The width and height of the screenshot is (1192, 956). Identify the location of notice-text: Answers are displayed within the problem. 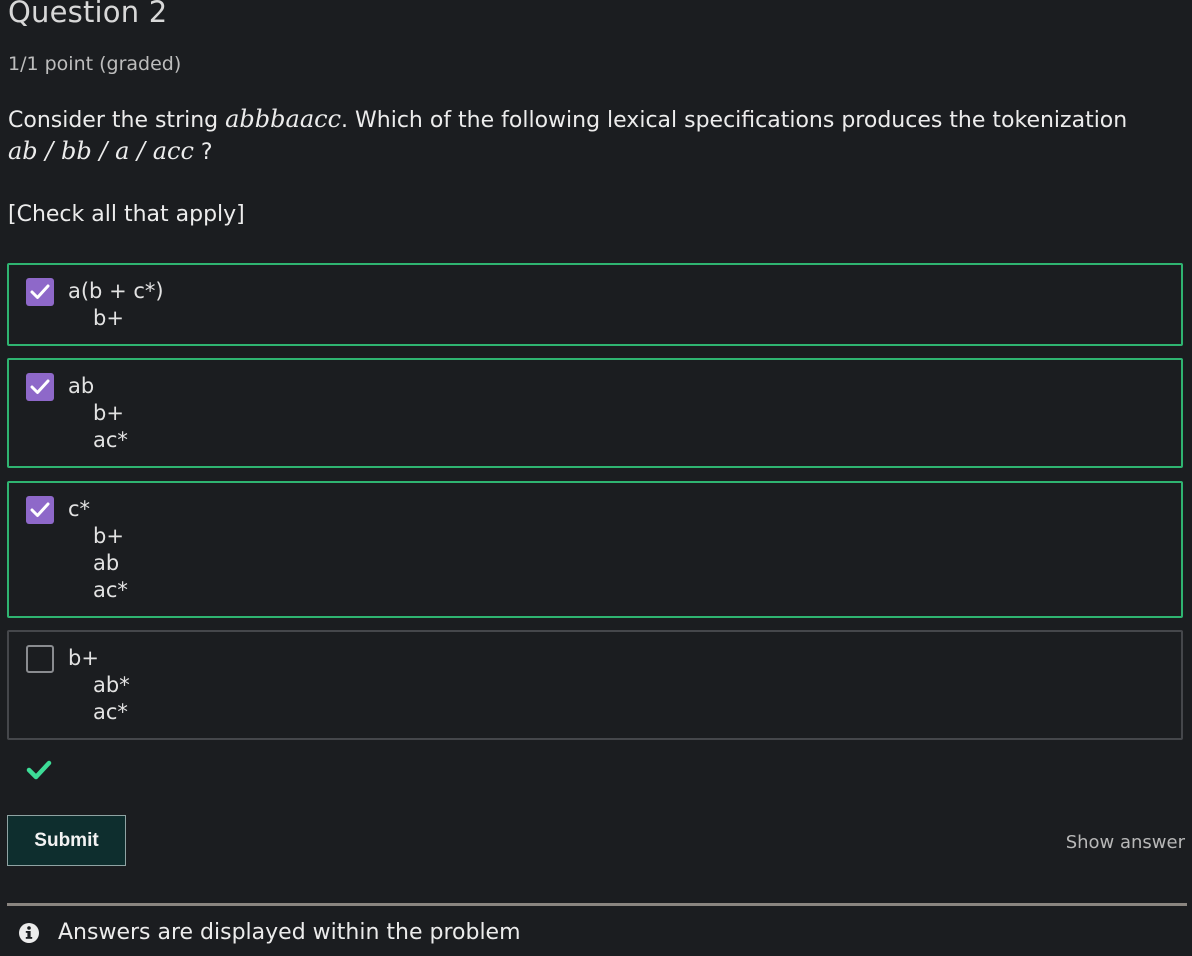
(289, 932).